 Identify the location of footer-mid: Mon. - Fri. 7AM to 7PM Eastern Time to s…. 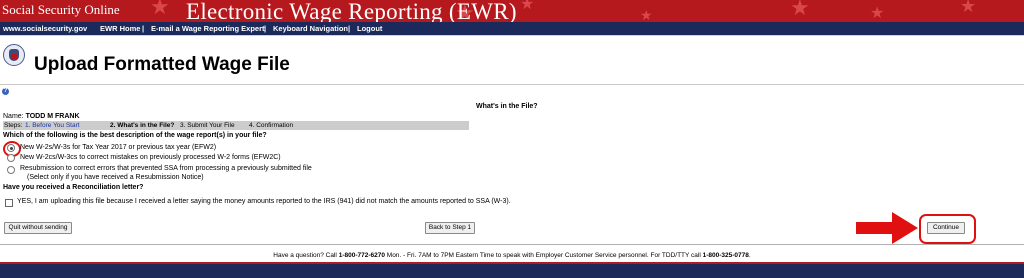
(543, 255).